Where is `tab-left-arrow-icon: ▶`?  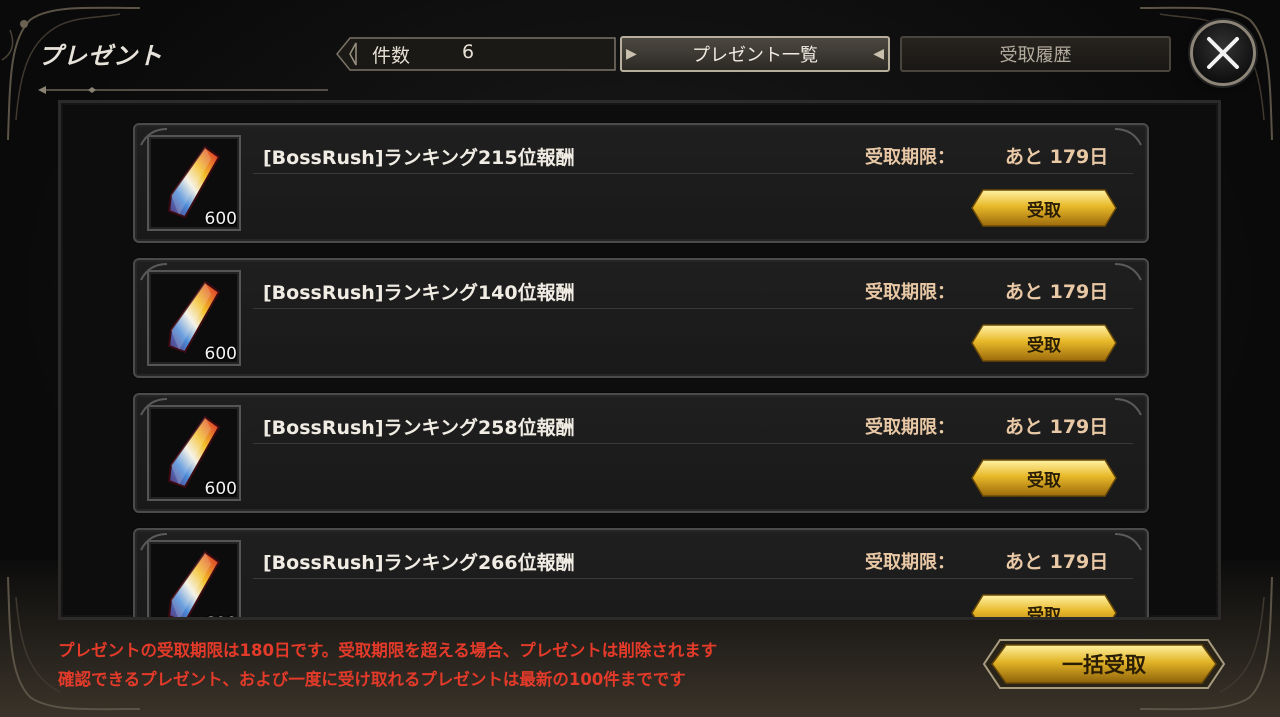
tab-left-arrow-icon: ▶ is located at coordinates (631, 54).